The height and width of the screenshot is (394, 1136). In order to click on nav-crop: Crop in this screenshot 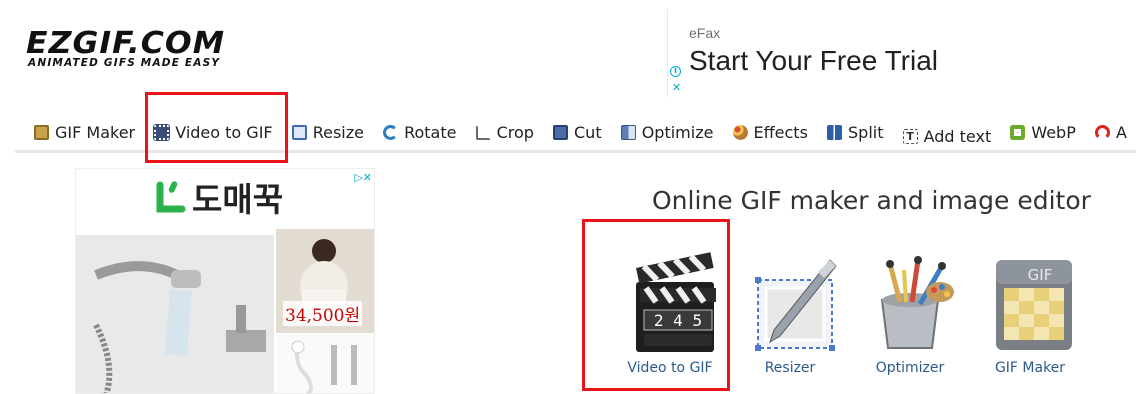, I will do `click(504, 132)`.